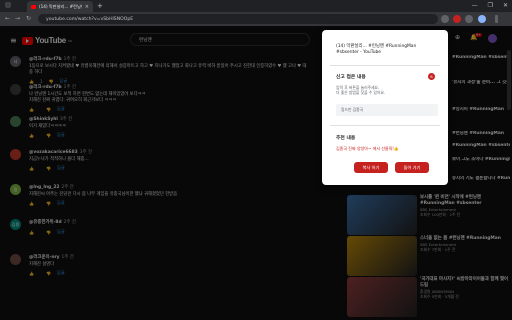 This screenshot has width=512, height=320. I want to click on address-bar: youtube.com/watch?v=vSbHlSNOOpE, so click(238, 19).